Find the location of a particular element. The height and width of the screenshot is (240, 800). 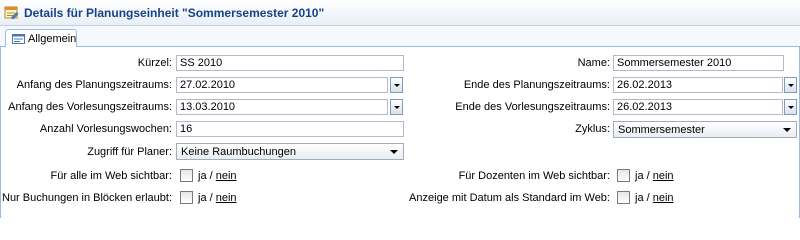

calendar-edit-icon is located at coordinates (11, 13).